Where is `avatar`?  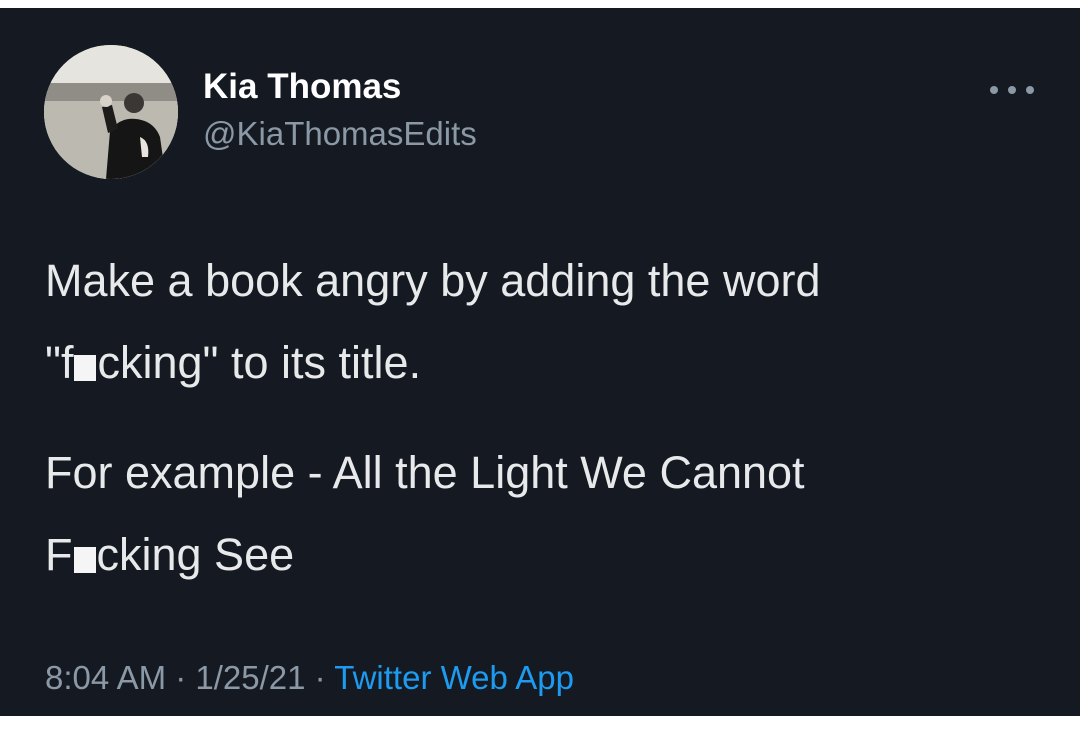
avatar is located at coordinates (111, 112).